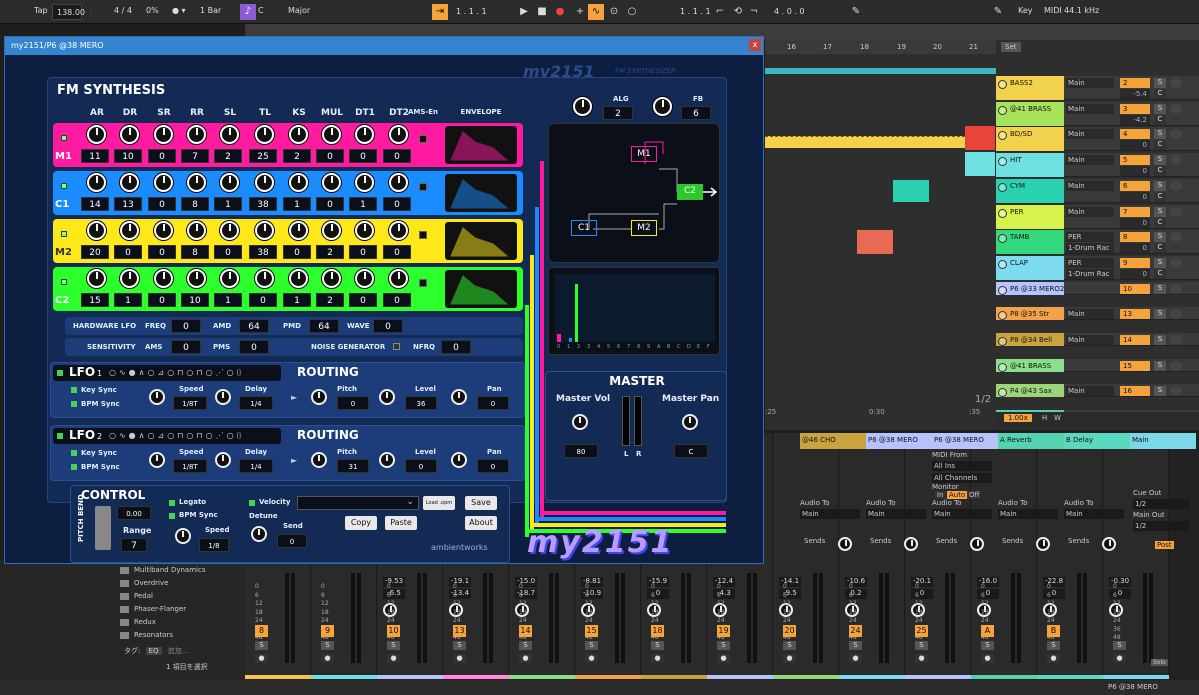 This screenshot has height=695, width=1199. What do you see at coordinates (259, 534) in the screenshot?
I see `detune-knob` at bounding box center [259, 534].